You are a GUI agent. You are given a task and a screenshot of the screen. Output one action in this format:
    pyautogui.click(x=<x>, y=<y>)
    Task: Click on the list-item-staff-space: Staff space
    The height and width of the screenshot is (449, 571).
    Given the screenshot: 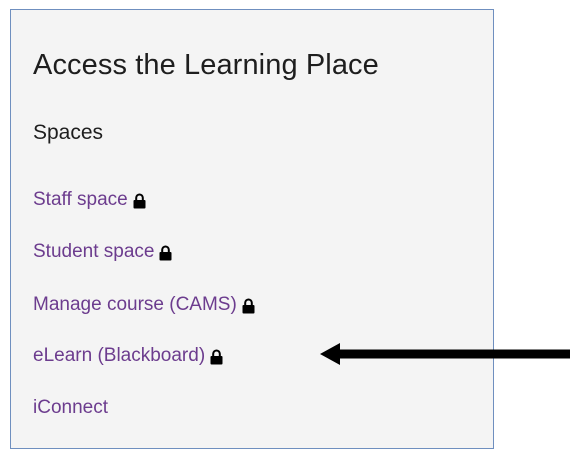 What is the action you would take?
    pyautogui.click(x=89, y=200)
    